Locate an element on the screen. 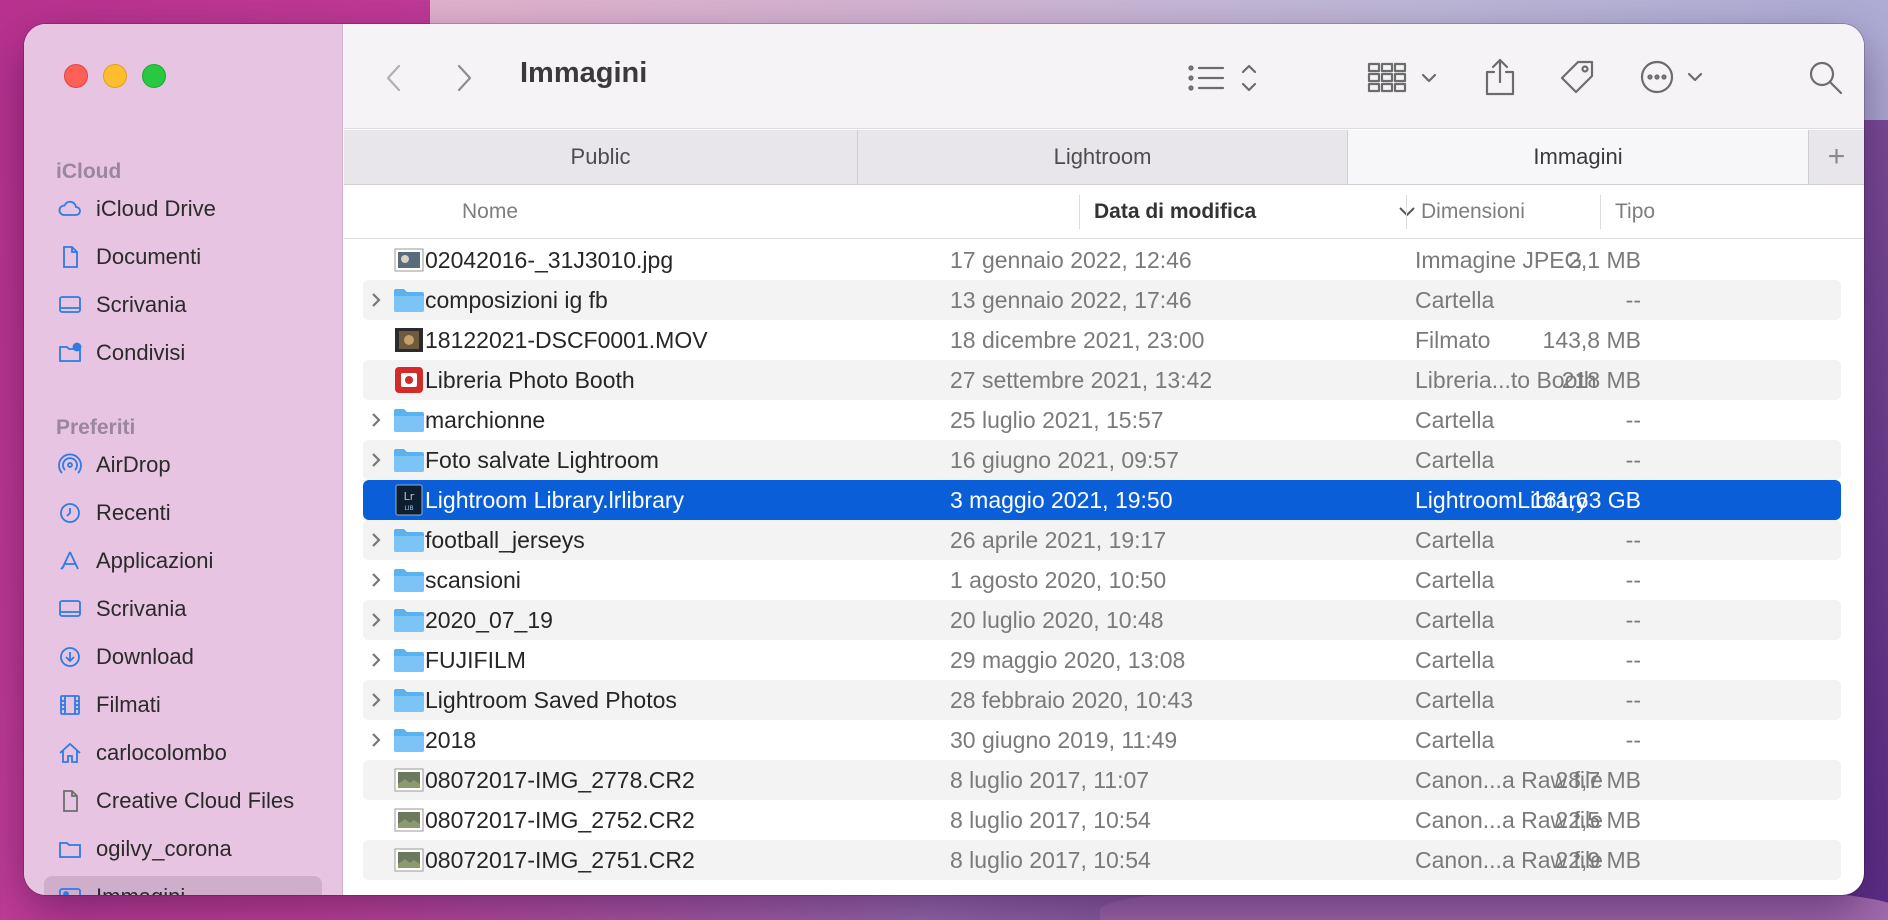 This screenshot has width=1888, height=920. tab-lightroom: Lightroom is located at coordinates (1103, 157).